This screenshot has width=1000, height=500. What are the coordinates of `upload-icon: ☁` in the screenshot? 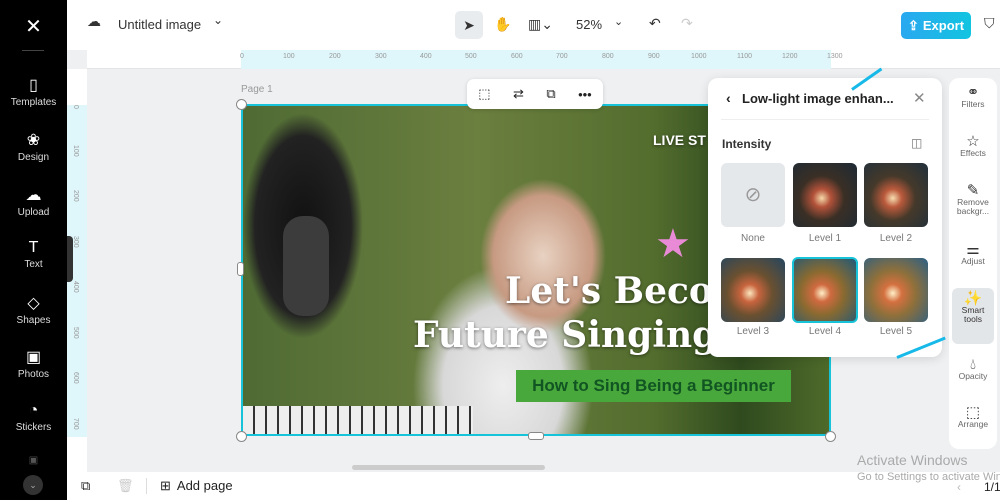 It's located at (33, 195).